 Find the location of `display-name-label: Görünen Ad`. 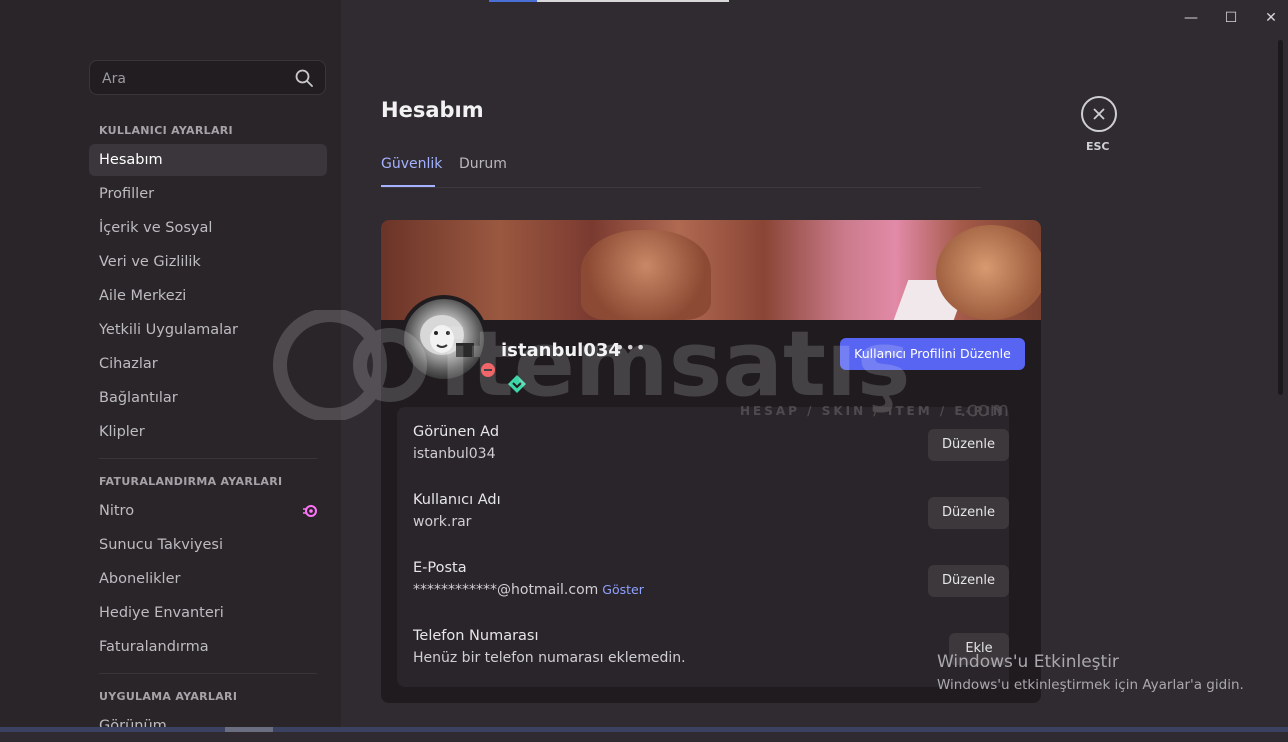

display-name-label: Görünen Ad is located at coordinates (456, 432).